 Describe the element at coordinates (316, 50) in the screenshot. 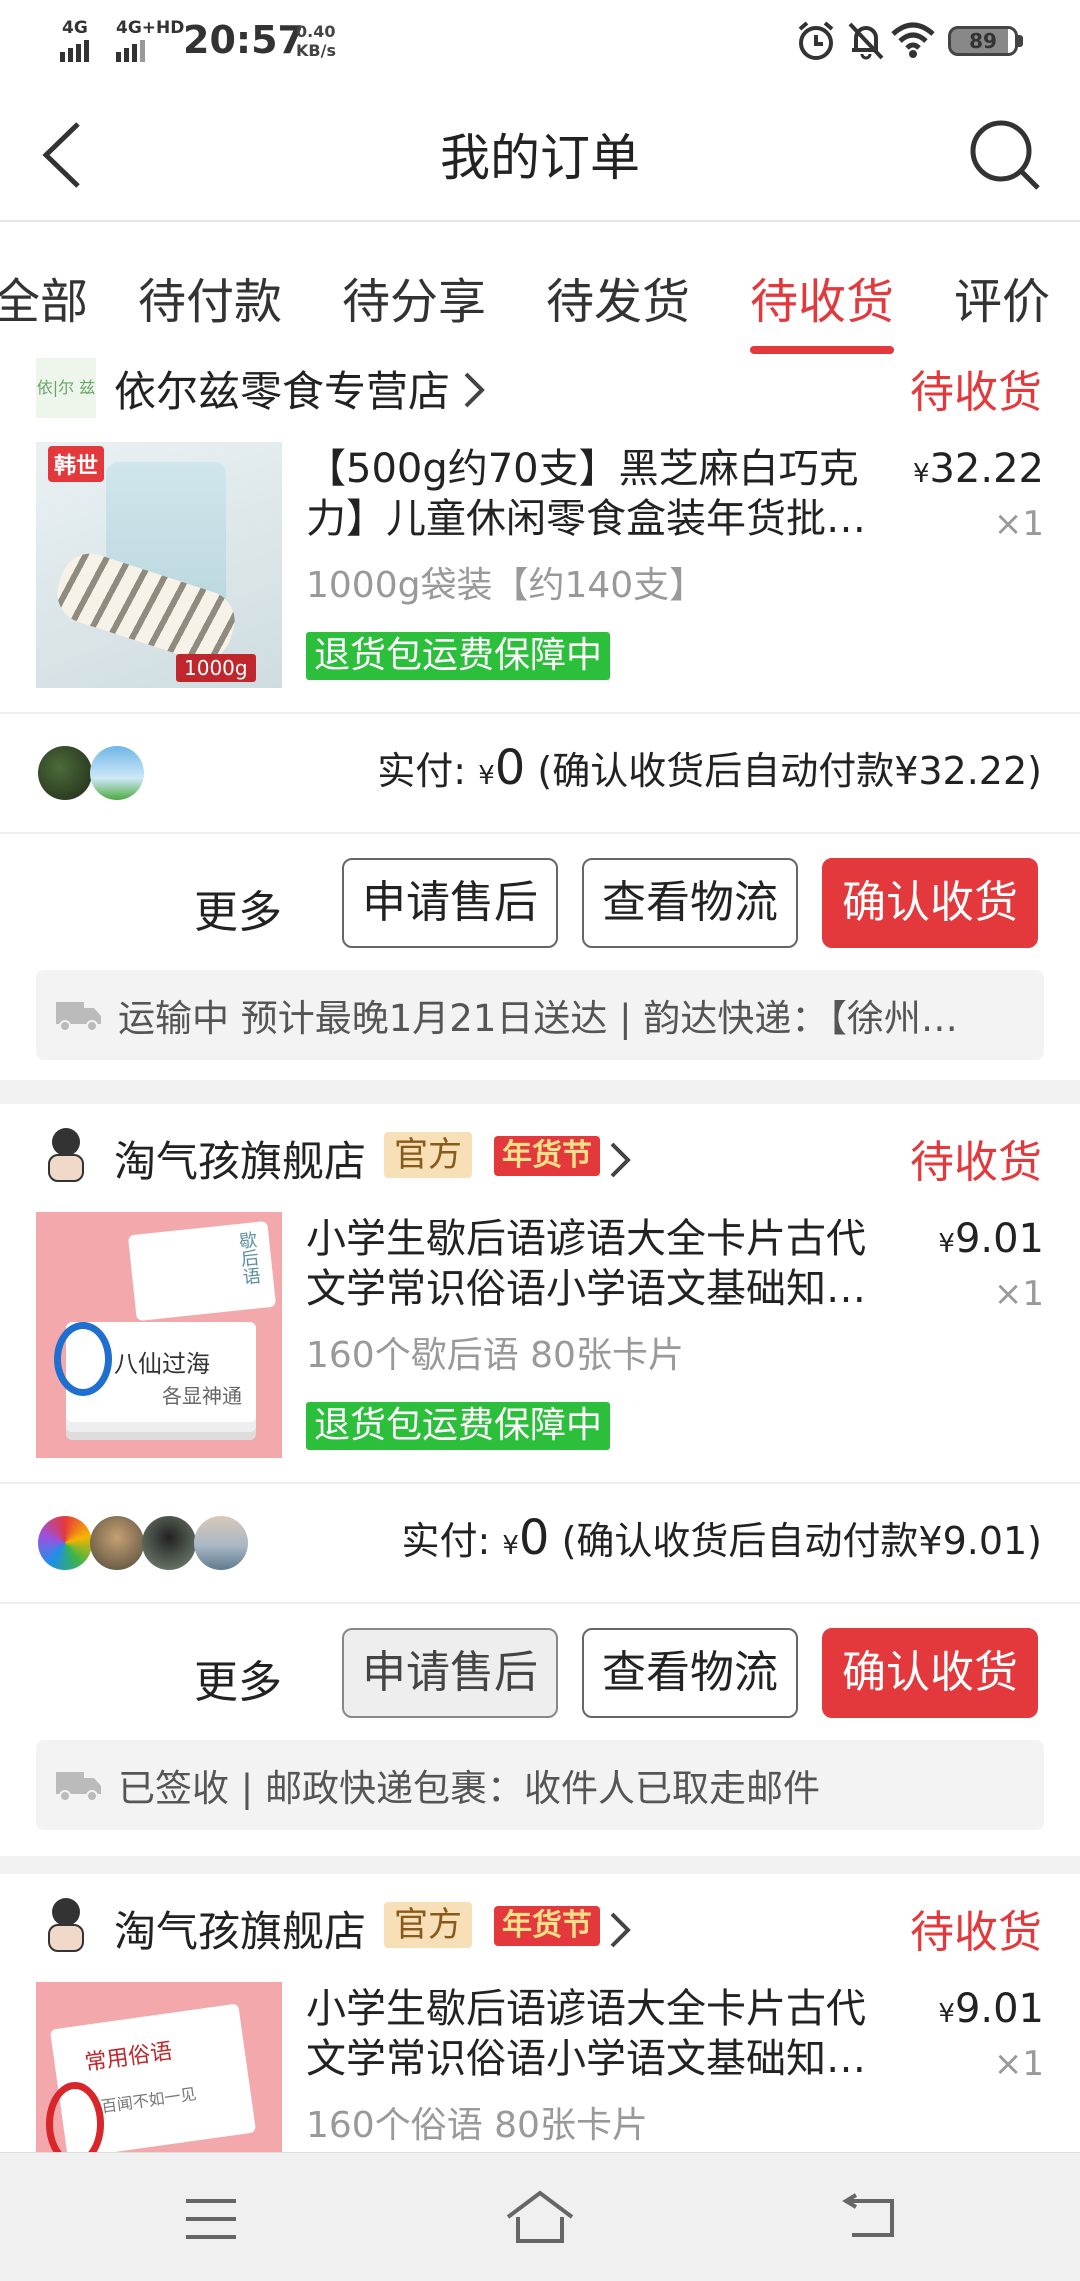

I see `network-speed-unit: KB/s` at that location.